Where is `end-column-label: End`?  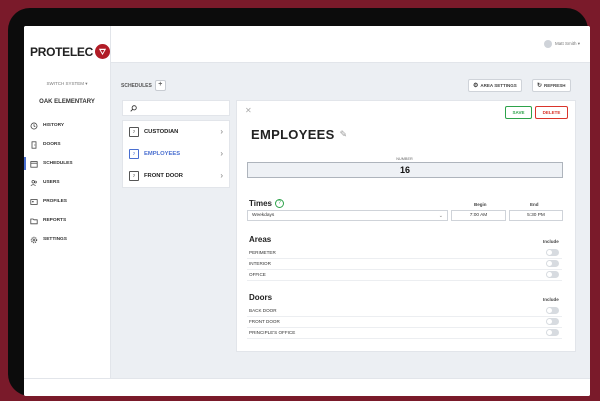
end-column-label: End is located at coordinates (534, 204).